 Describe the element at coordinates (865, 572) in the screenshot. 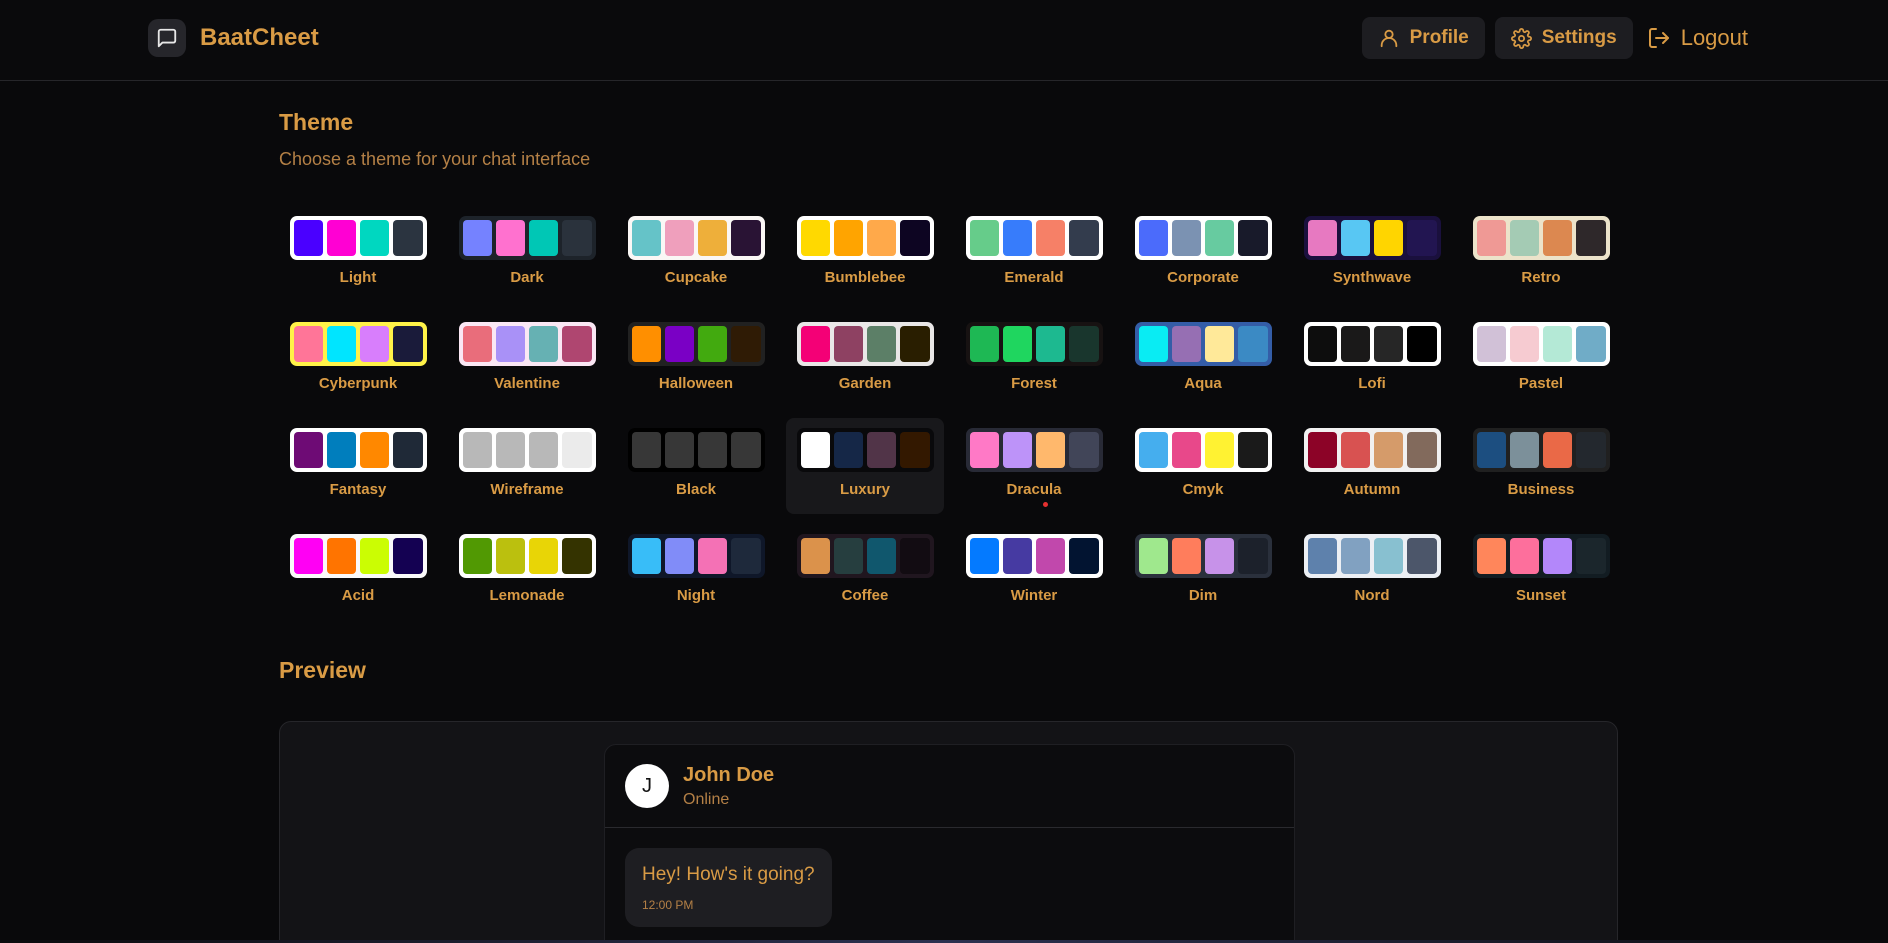

I see `theme-option-coffee: Coffee` at that location.